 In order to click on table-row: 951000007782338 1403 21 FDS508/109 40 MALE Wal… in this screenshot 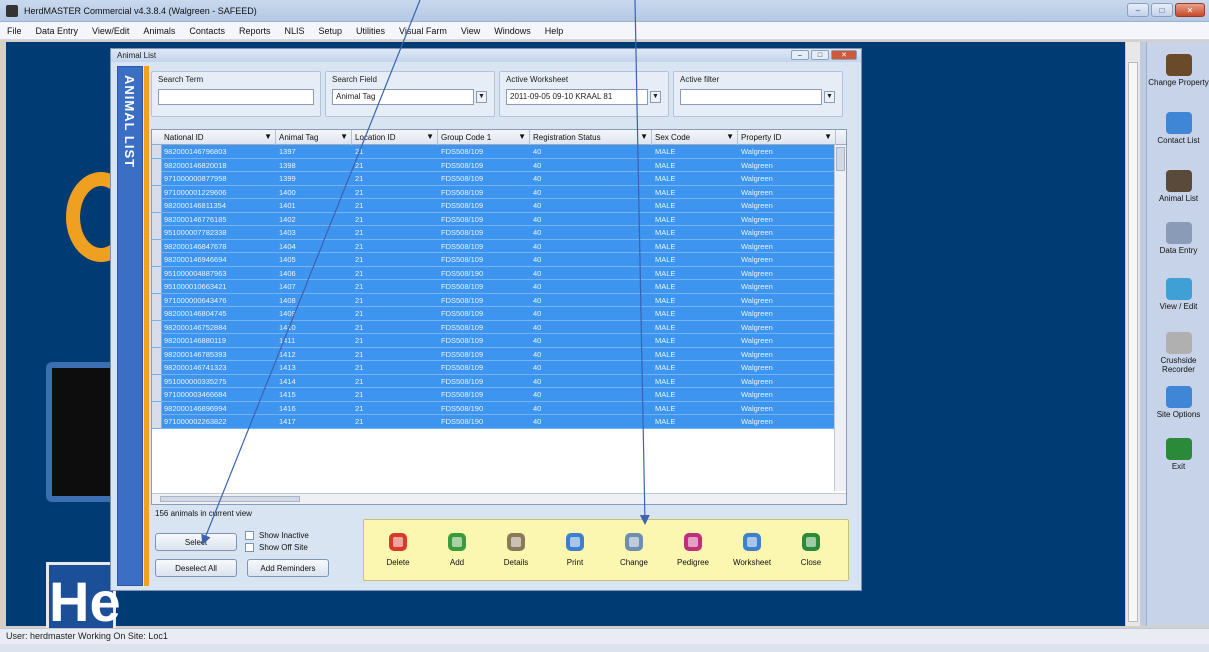, I will do `click(494, 233)`.